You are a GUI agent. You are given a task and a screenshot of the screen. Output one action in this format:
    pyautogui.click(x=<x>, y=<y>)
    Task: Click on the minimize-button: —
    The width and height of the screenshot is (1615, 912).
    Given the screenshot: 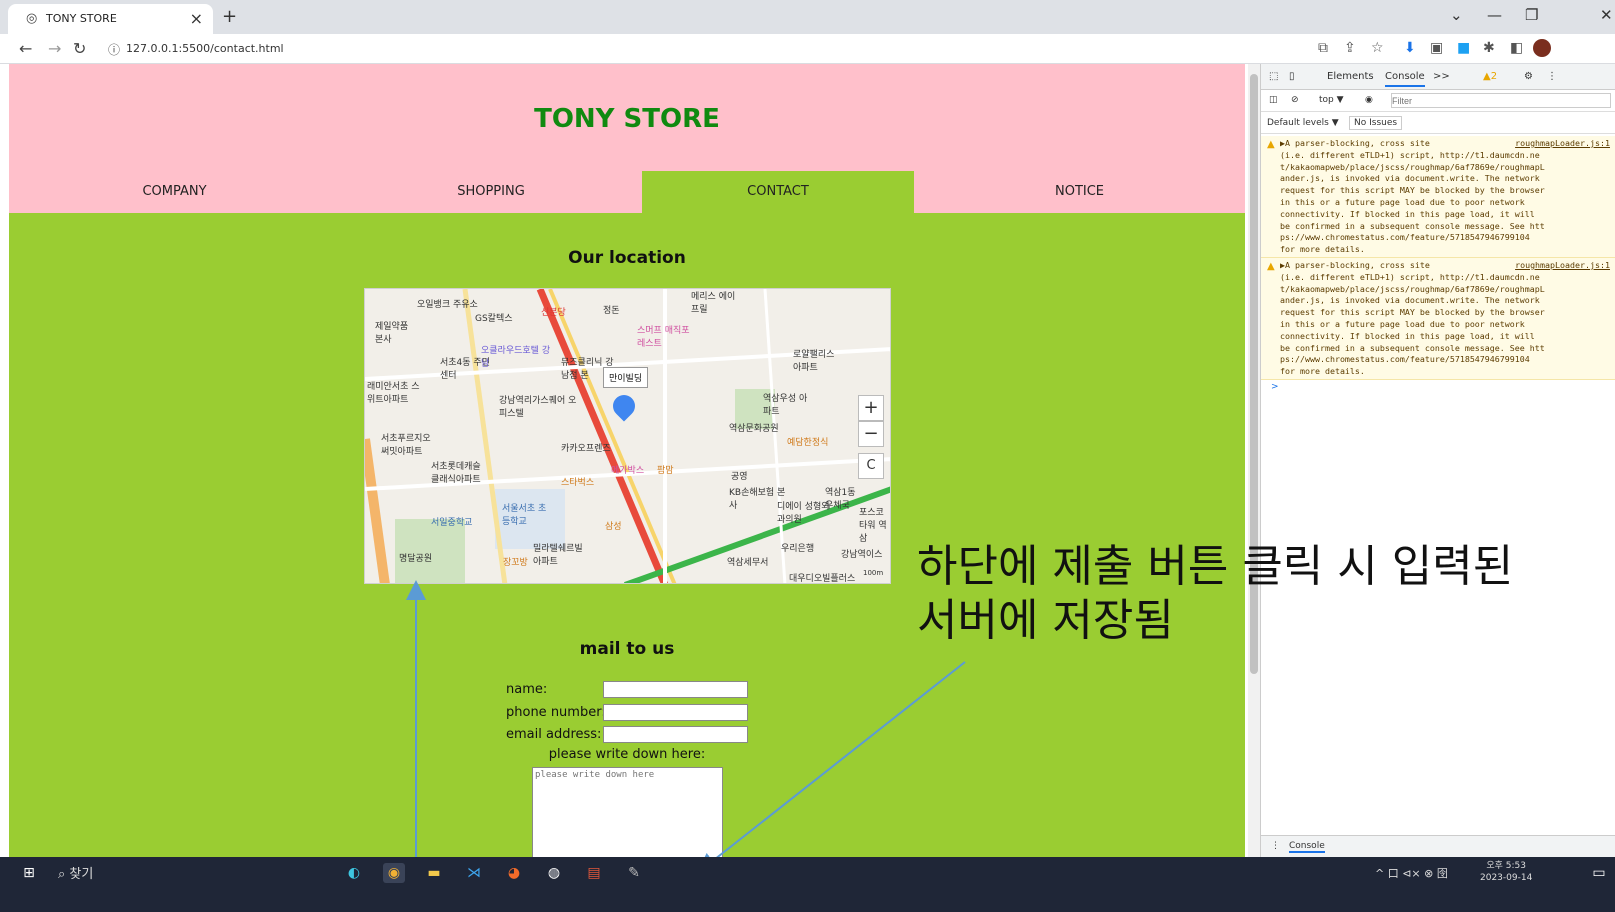 What is the action you would take?
    pyautogui.click(x=1494, y=15)
    